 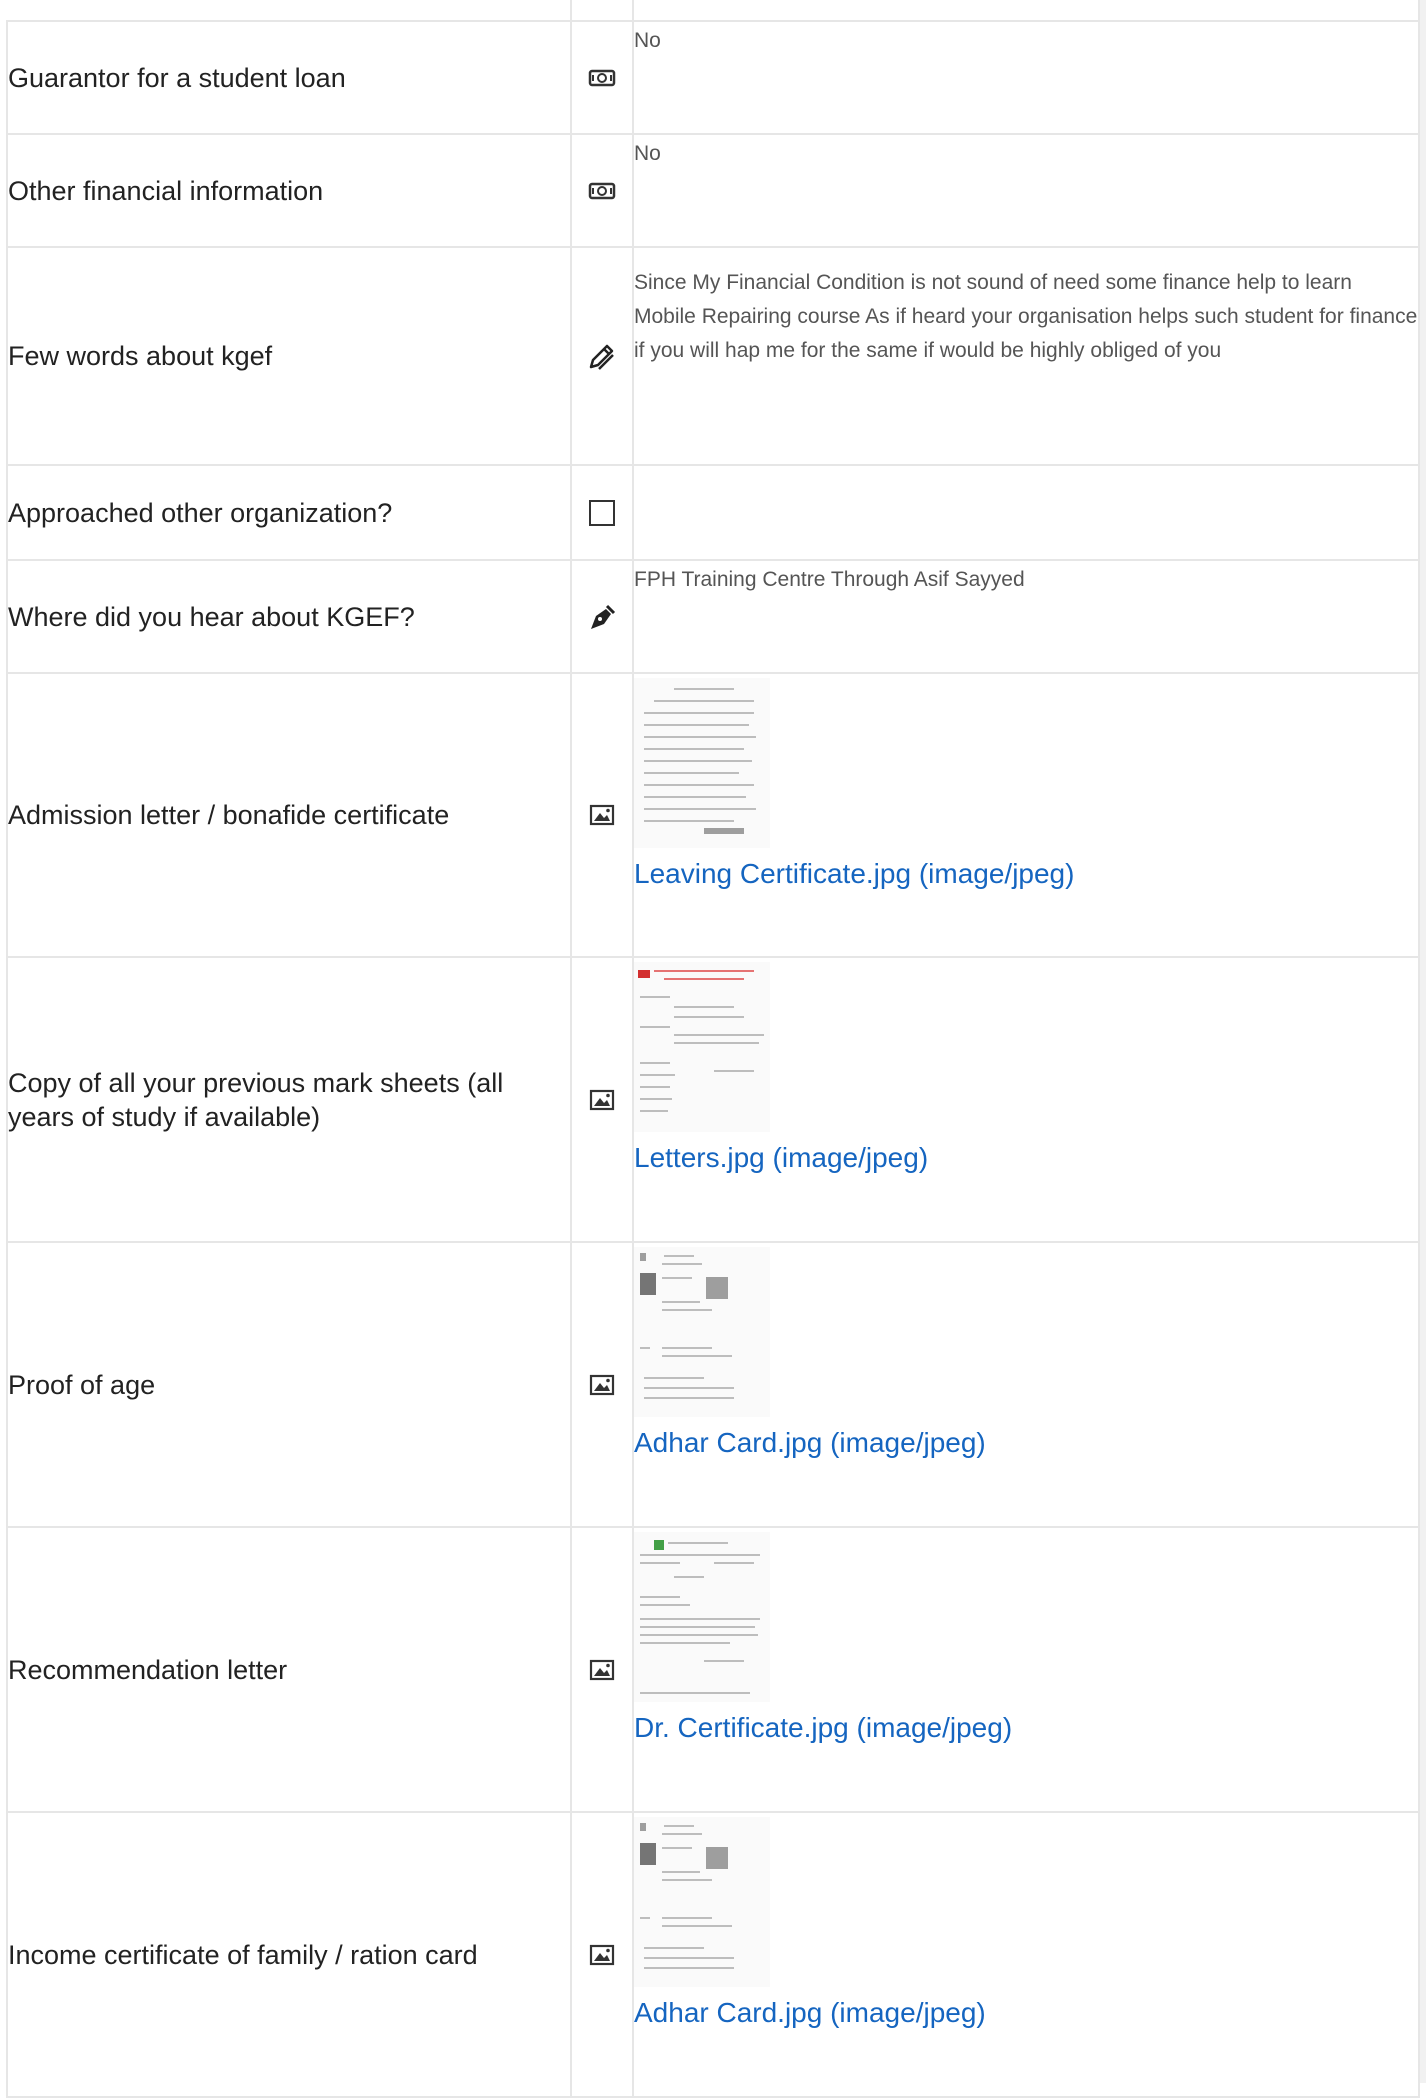 I want to click on field-label: Where did you hear about KGEF?, so click(x=289, y=616).